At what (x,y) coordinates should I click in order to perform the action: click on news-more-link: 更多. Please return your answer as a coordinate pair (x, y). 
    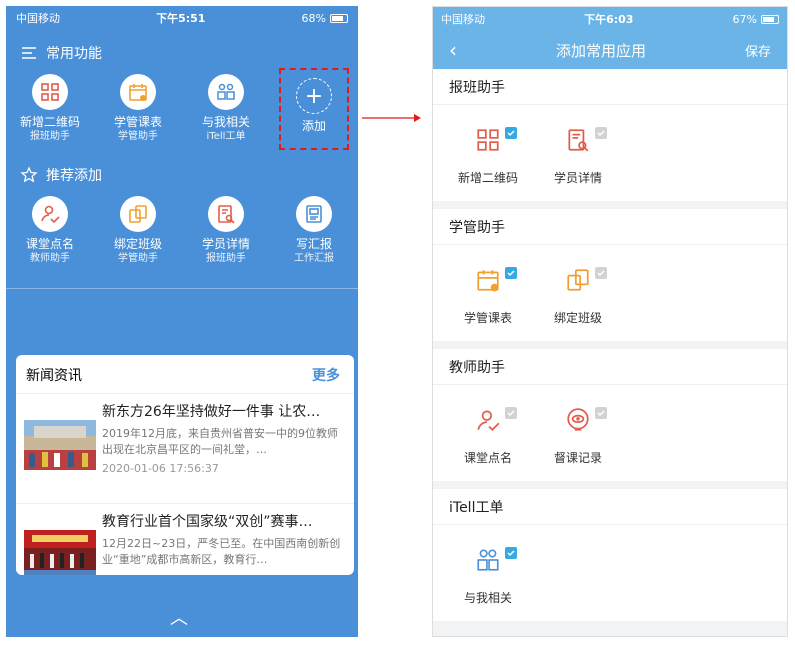
    Looking at the image, I should click on (326, 375).